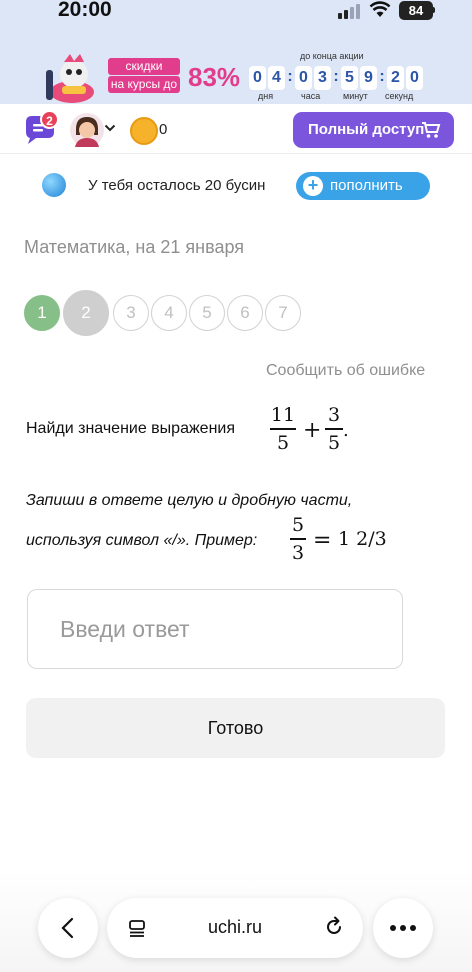 This screenshot has width=472, height=972. Describe the element at coordinates (311, 96) in the screenshot. I see `timer-unit-hours: часа` at that location.